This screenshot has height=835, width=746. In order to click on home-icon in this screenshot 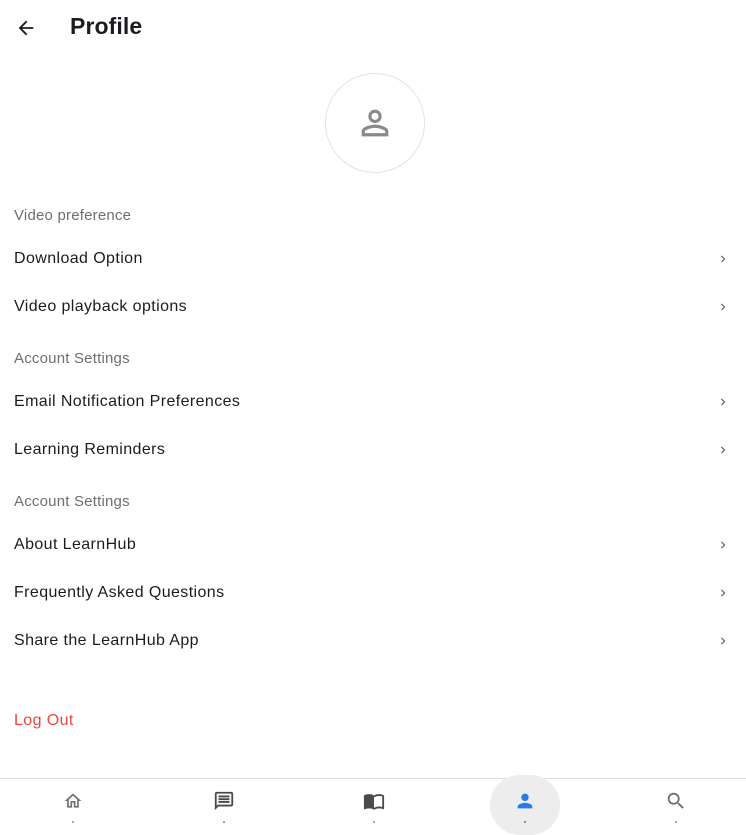, I will do `click(73, 800)`.